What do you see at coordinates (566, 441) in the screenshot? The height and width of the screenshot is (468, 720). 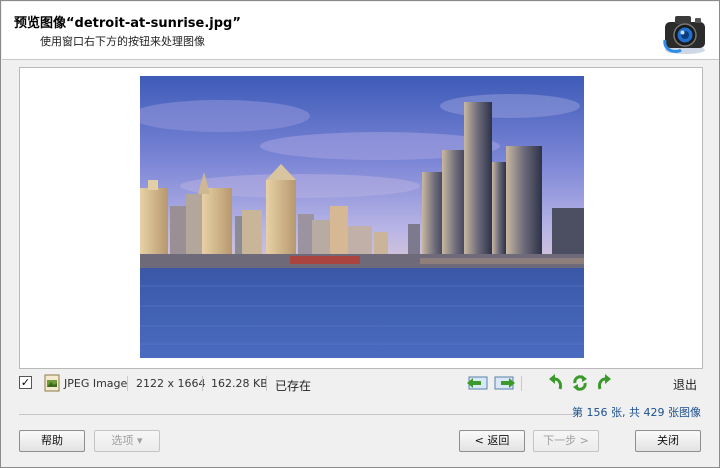 I see `next-button: 下一步 >` at bounding box center [566, 441].